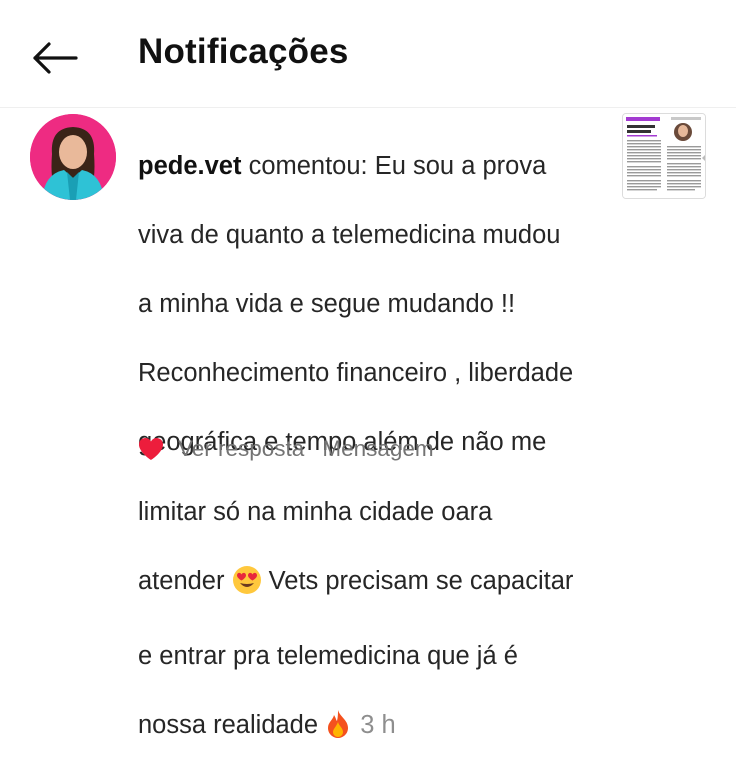 The image size is (736, 783). Describe the element at coordinates (315, 511) in the screenshot. I see `comment-line: limitar só na minha cidade oara` at that location.